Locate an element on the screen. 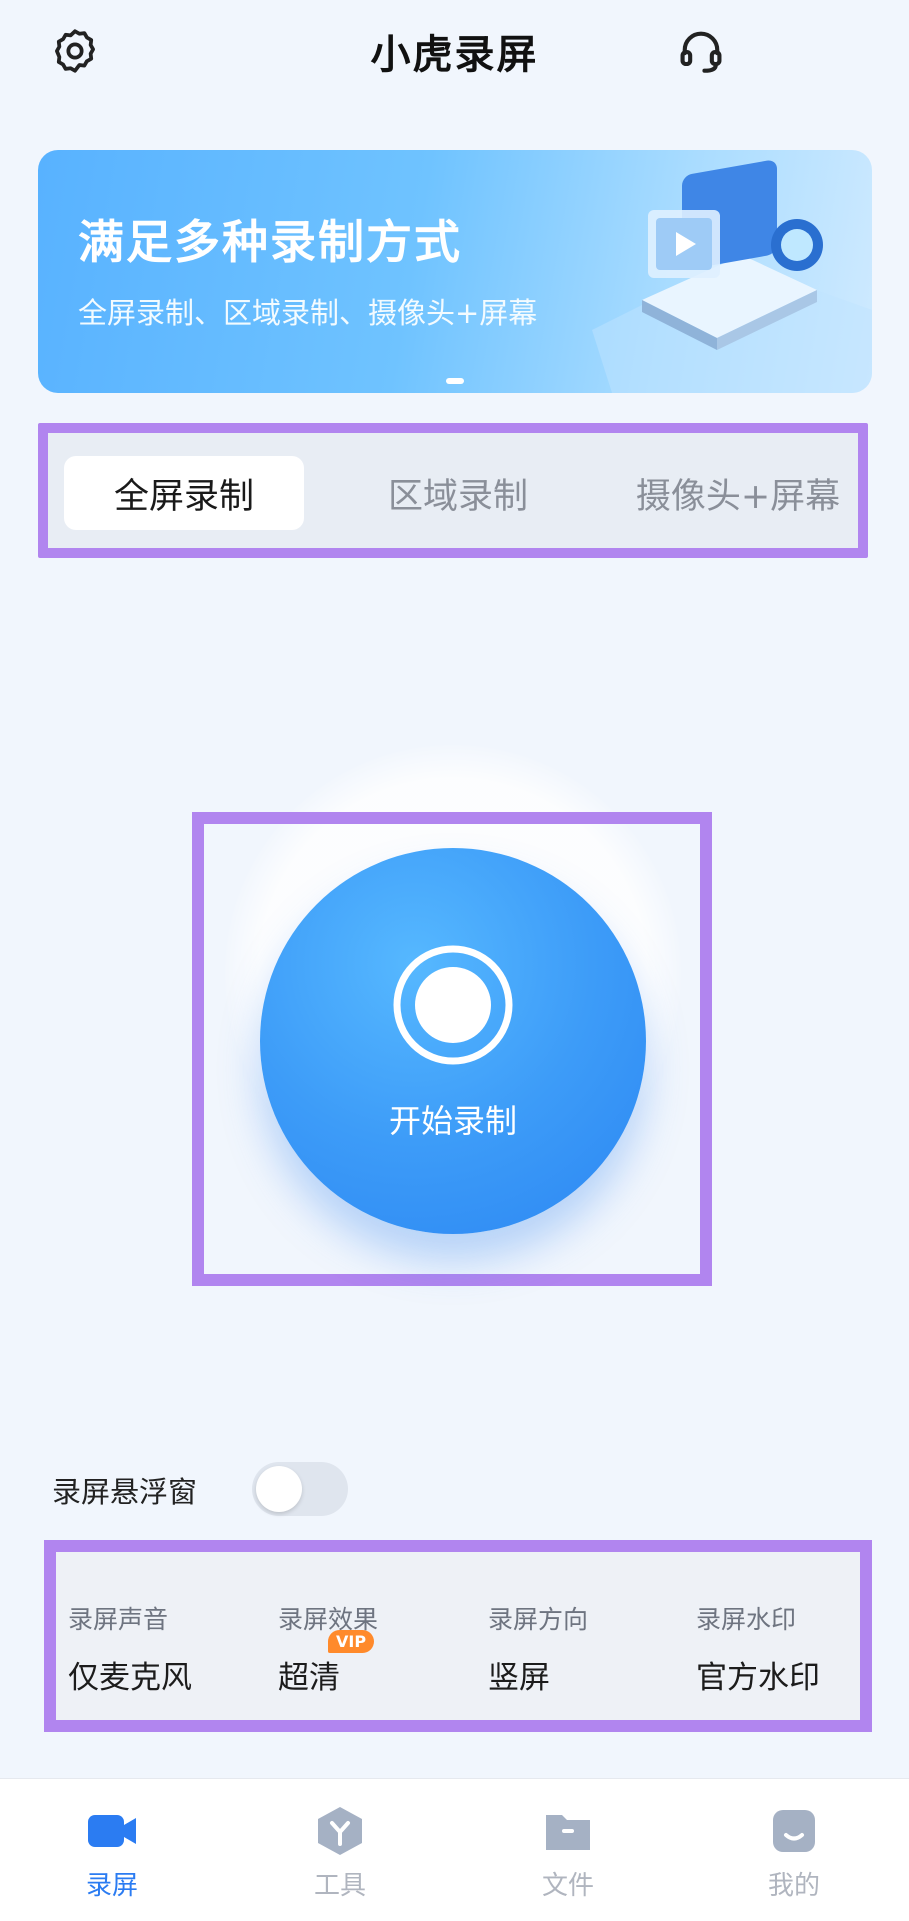  record-settings-panel: 录屏声音 仅麦克风 录屏效果 超清 VIP 录屏方向 竖屏 录屏水印 官方水印 is located at coordinates (458, 1636).